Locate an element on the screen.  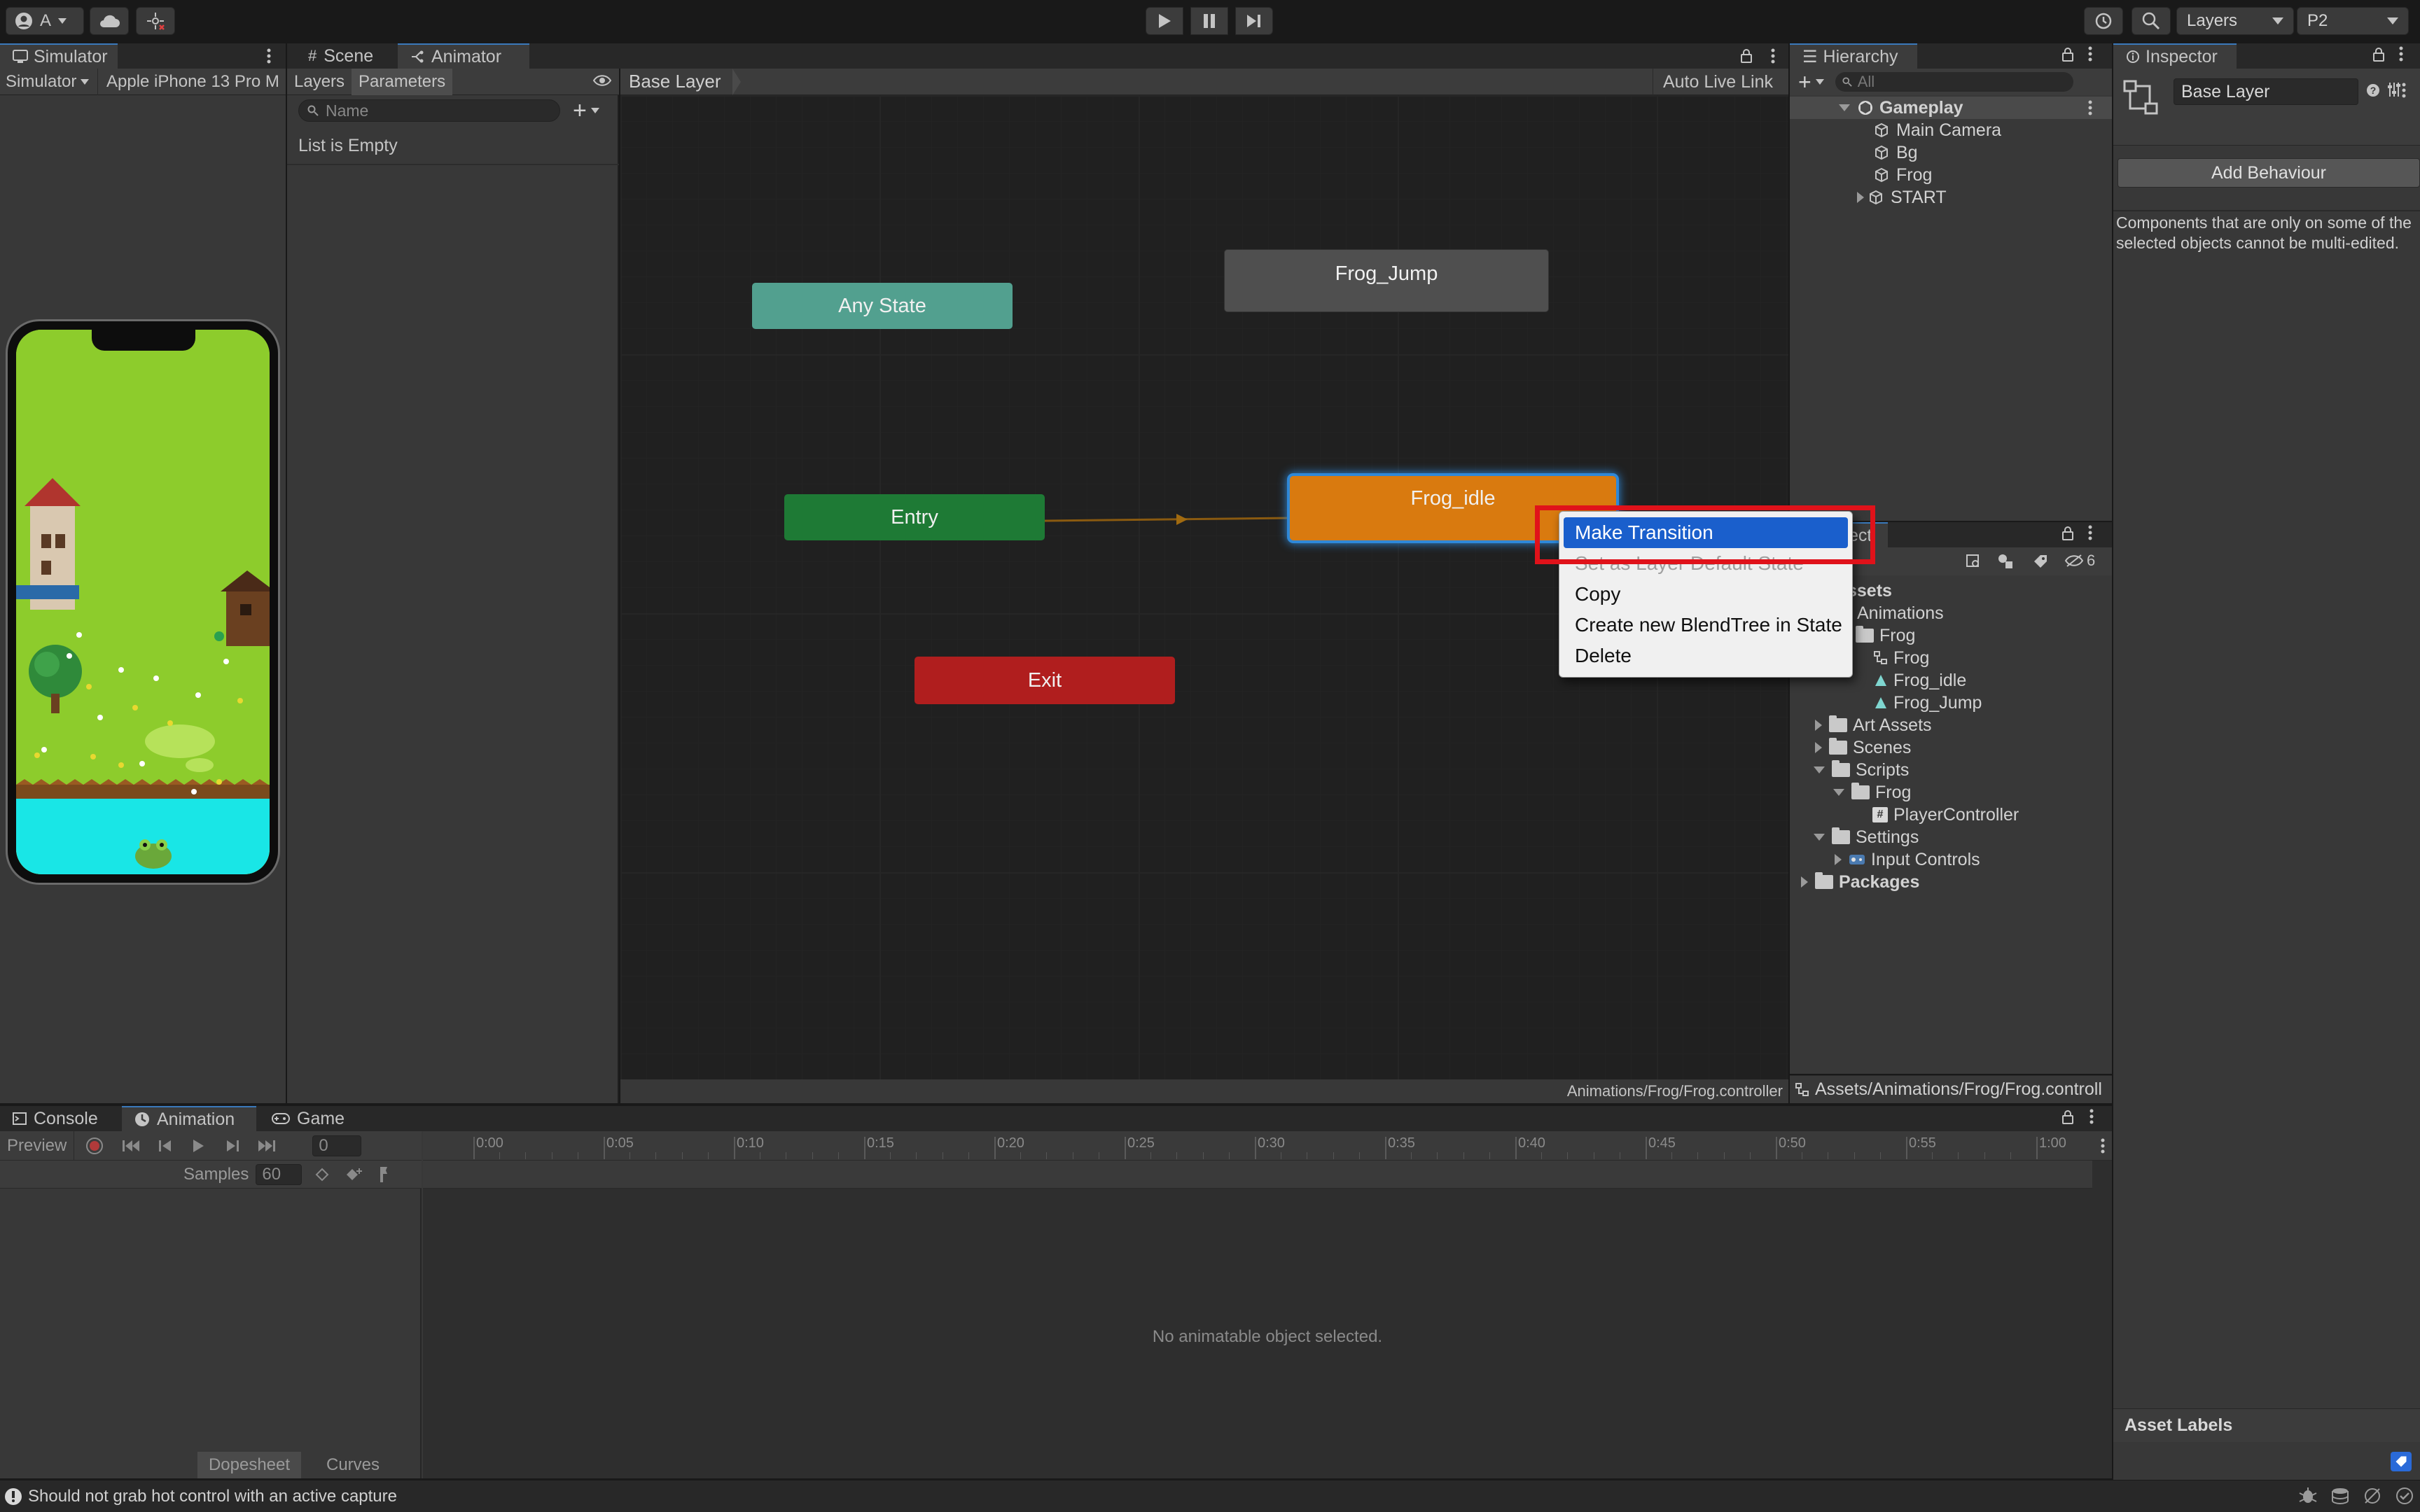
hierarchy-item: Bg is located at coordinates (1951, 152).